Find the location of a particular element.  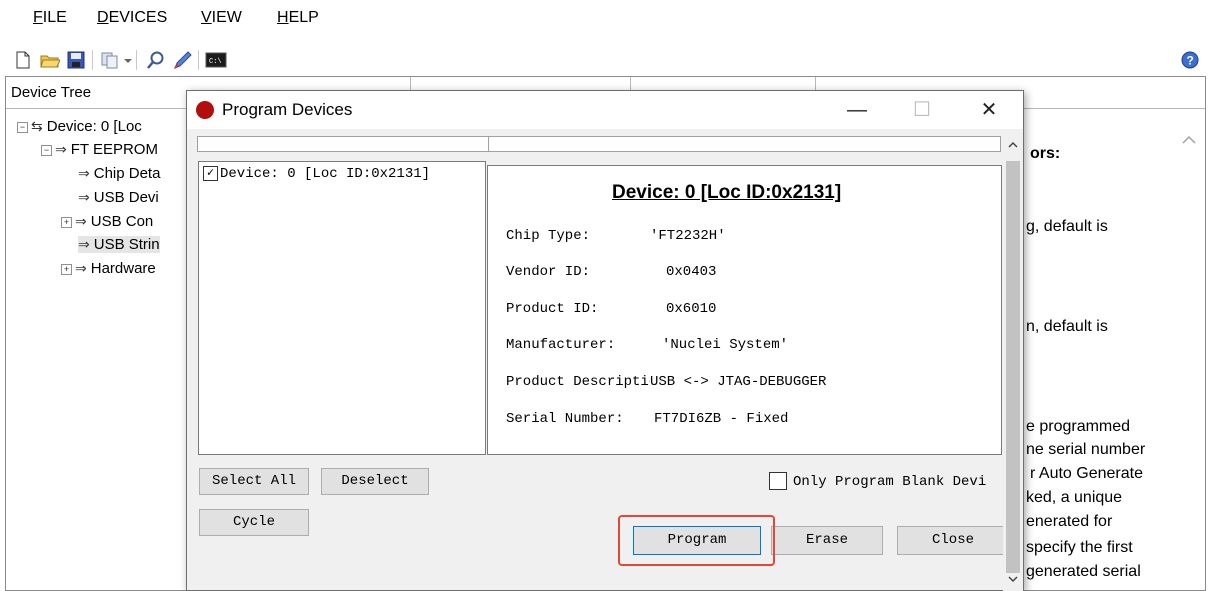

info-text-line: ors: is located at coordinates (1045, 153).